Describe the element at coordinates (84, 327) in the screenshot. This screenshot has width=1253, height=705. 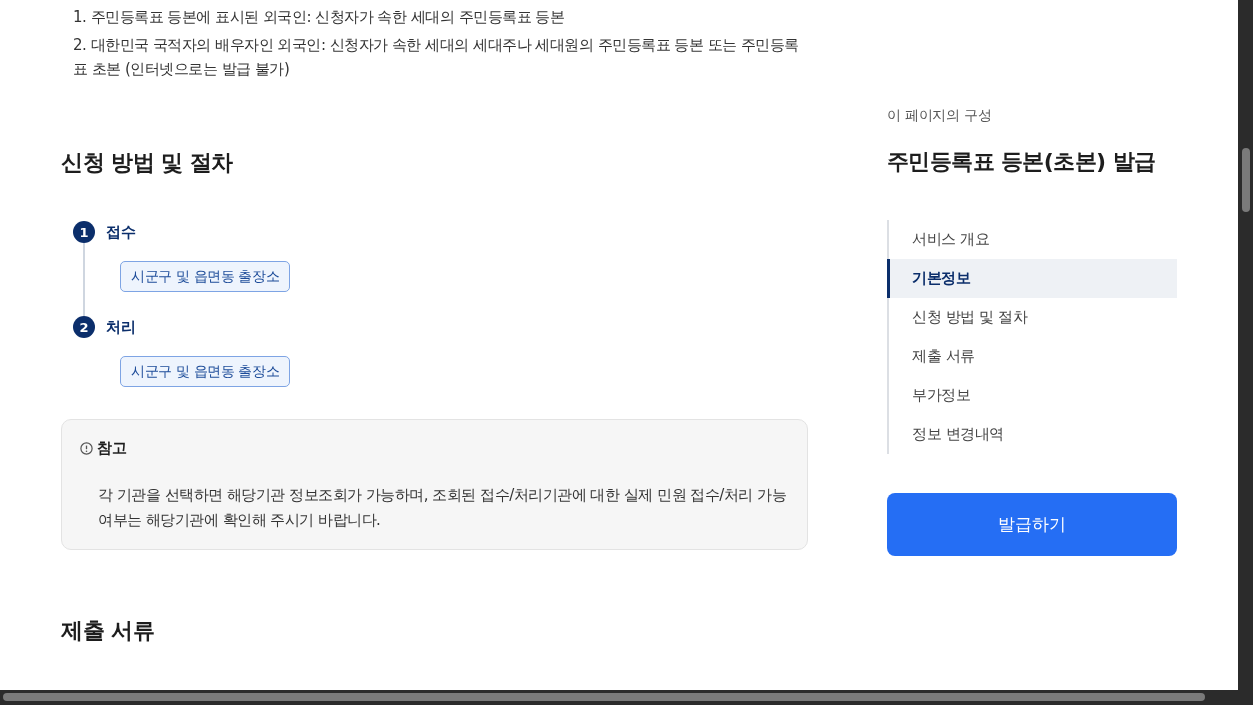
I see `step-number: 2` at that location.